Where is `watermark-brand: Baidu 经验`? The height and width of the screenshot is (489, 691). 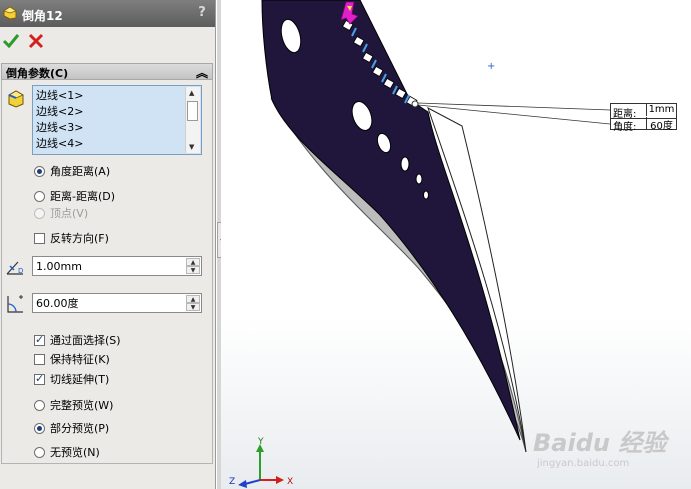 watermark-brand: Baidu 经验 is located at coordinates (600, 443).